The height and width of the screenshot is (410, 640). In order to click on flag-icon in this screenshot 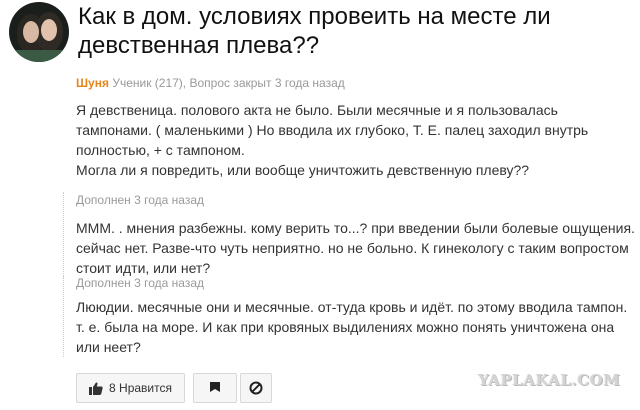, I will do `click(215, 387)`.